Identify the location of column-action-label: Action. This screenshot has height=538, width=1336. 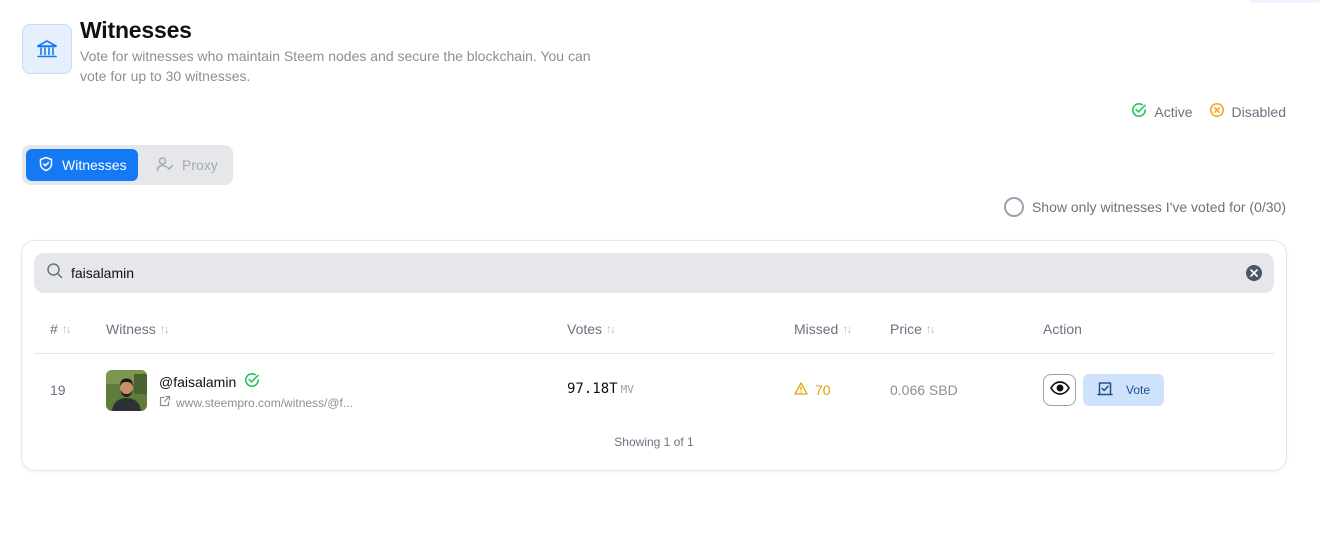
(1062, 329).